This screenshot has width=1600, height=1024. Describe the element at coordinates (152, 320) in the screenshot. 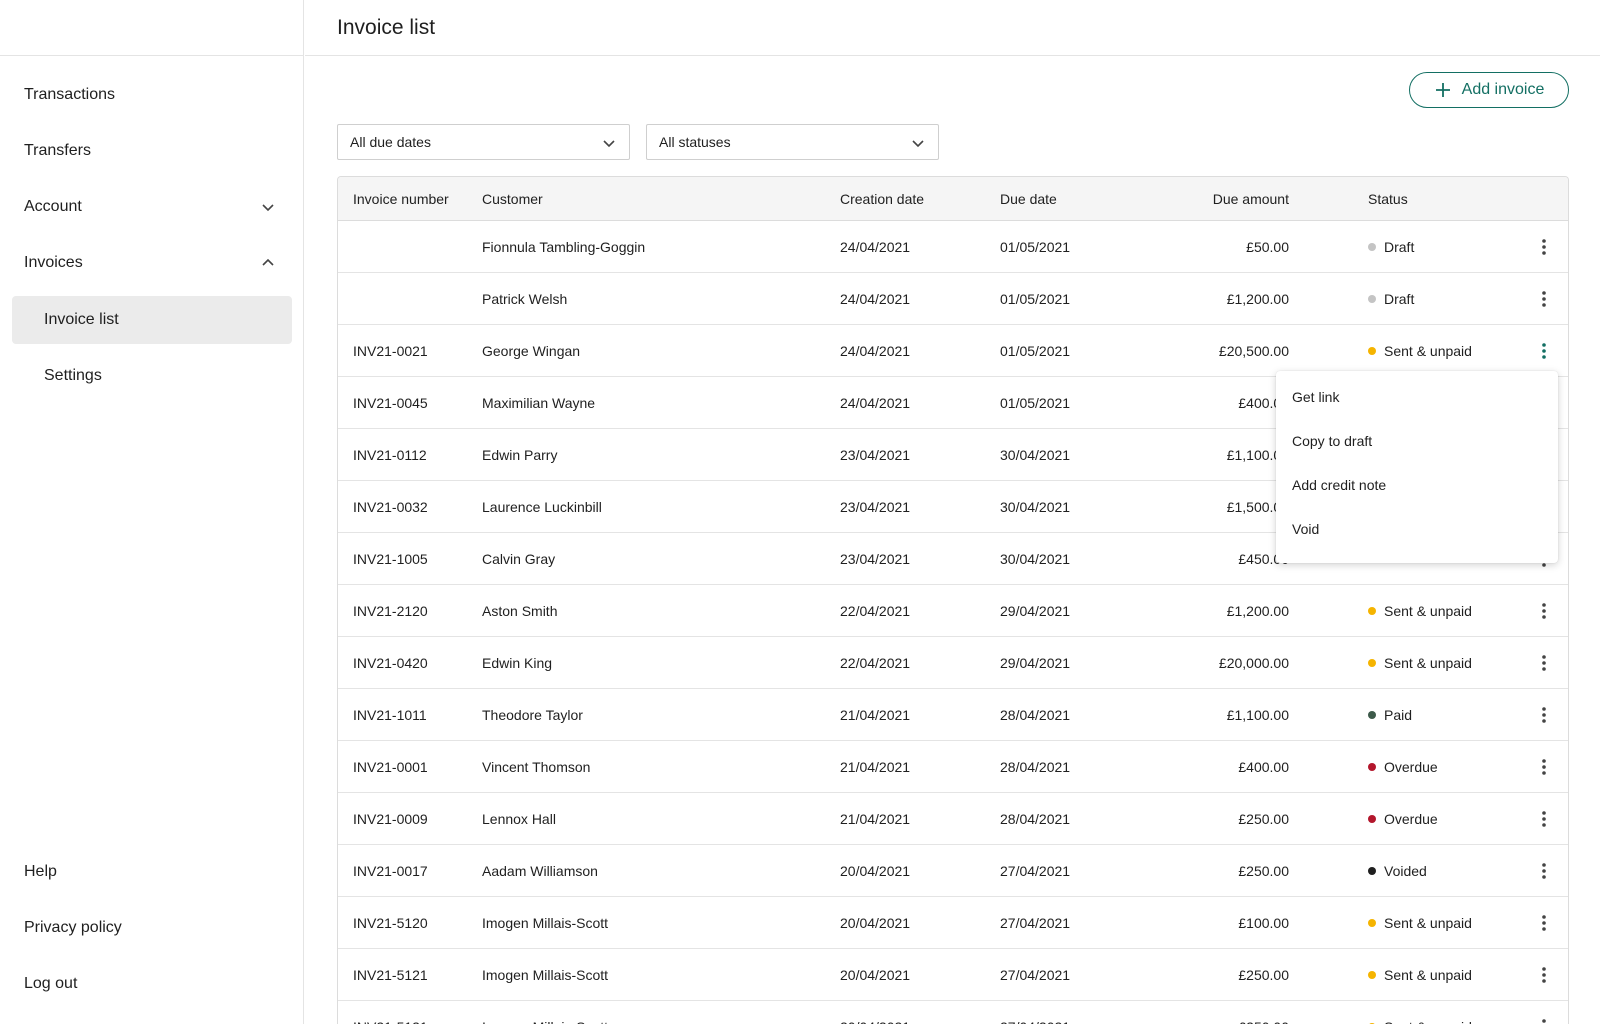

I see `sidebar-item-invoice-list: Invoice list` at that location.